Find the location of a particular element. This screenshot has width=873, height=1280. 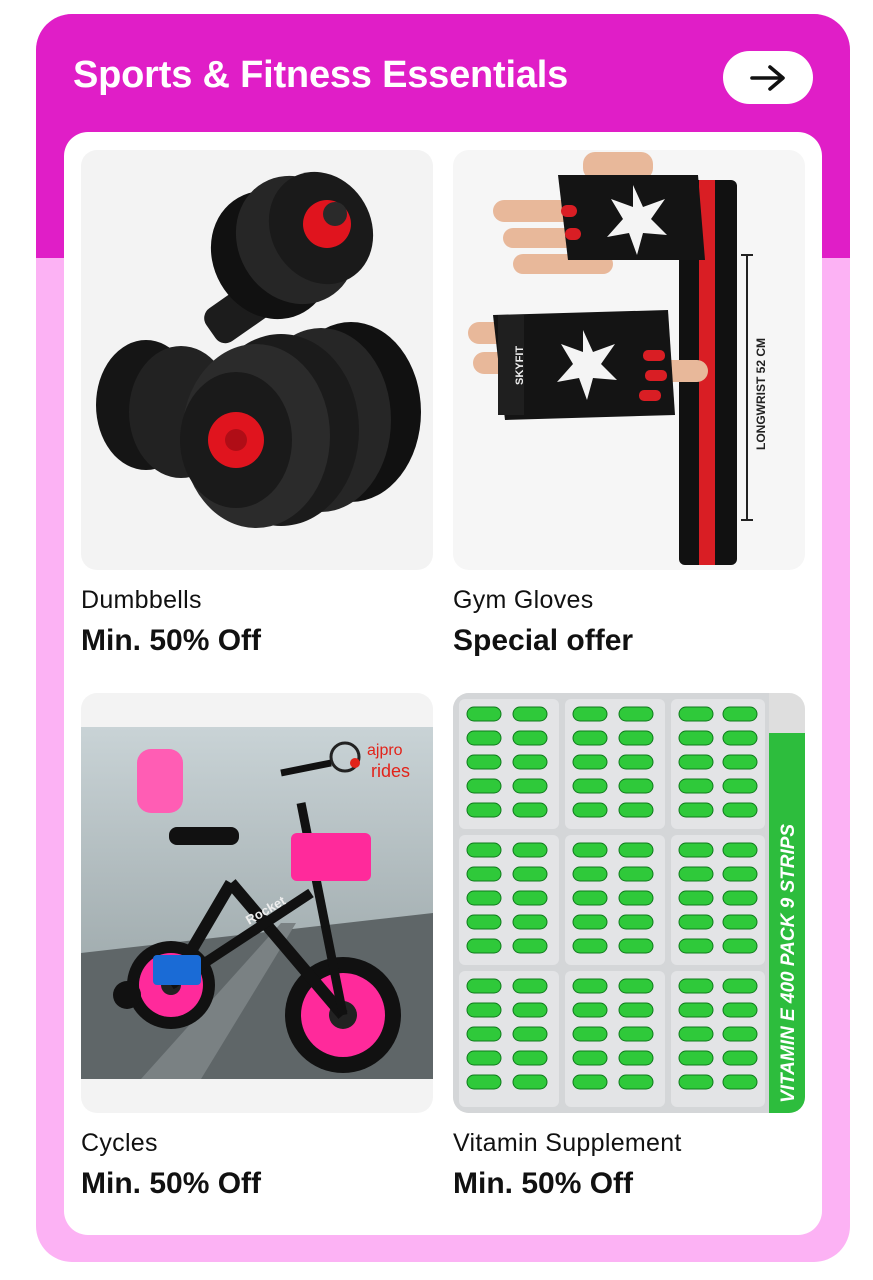

product-name: Vitamin Supplement is located at coordinates (567, 1143).